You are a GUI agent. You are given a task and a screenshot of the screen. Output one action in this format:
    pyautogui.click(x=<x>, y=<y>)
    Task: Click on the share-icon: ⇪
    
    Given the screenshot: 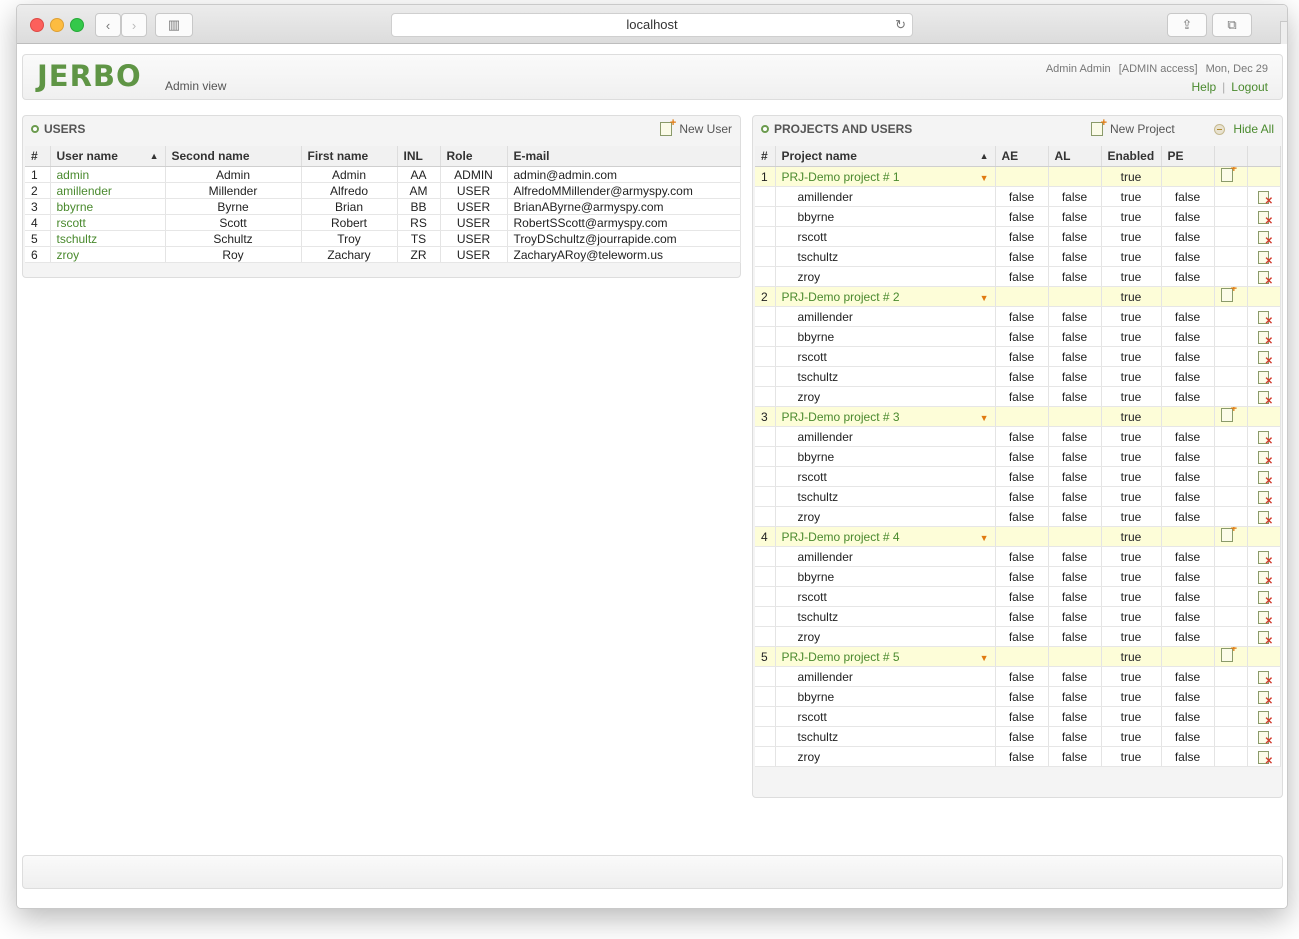 What is the action you would take?
    pyautogui.click(x=1187, y=25)
    